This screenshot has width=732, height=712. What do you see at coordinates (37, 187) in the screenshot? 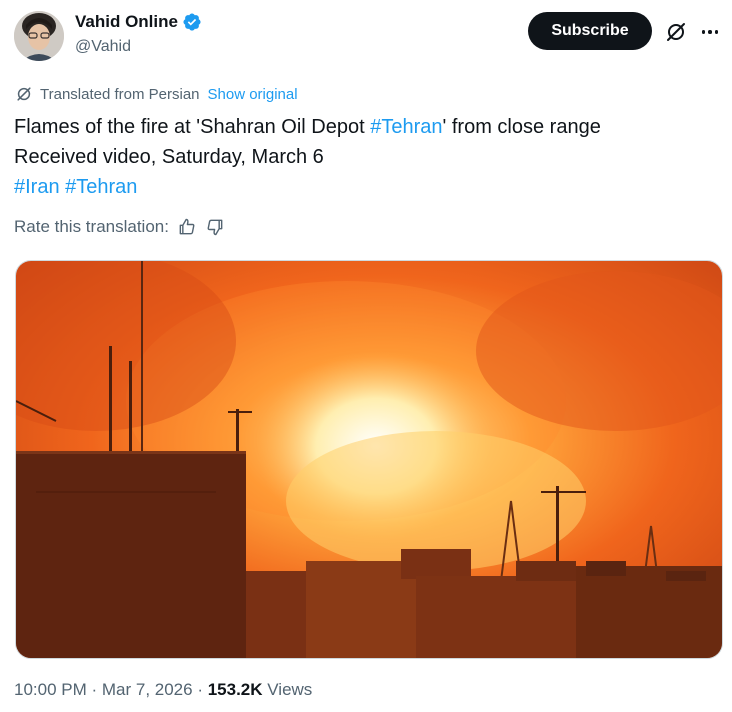
I see `hashtag-link: #Iran` at bounding box center [37, 187].